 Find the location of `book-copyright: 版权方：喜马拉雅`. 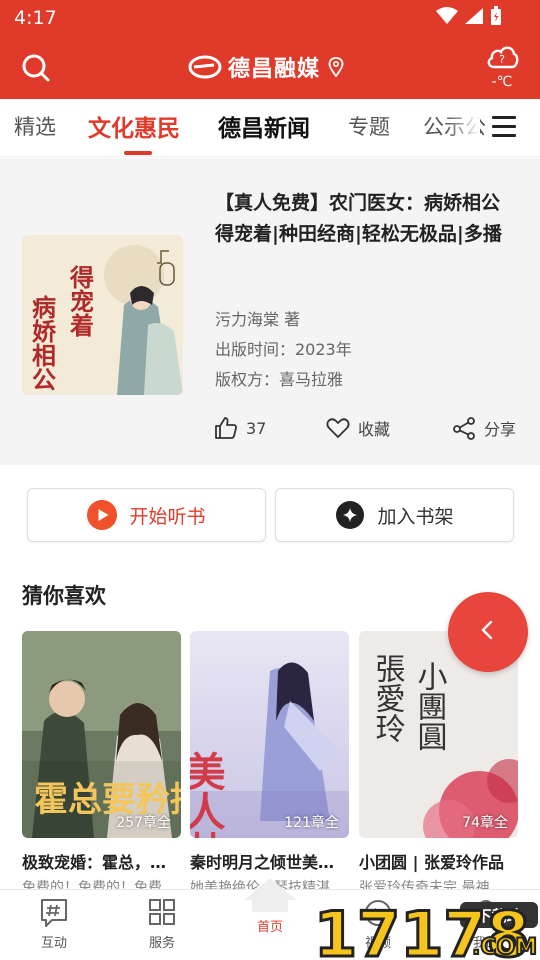

book-copyright: 版权方：喜马拉雅 is located at coordinates (279, 379).